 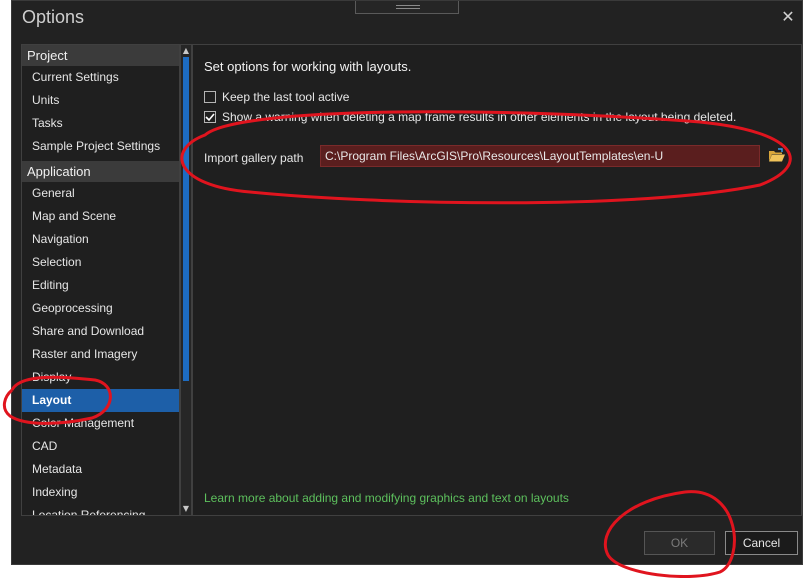 What do you see at coordinates (210, 97) in the screenshot?
I see `keep-last-tool-checkbox` at bounding box center [210, 97].